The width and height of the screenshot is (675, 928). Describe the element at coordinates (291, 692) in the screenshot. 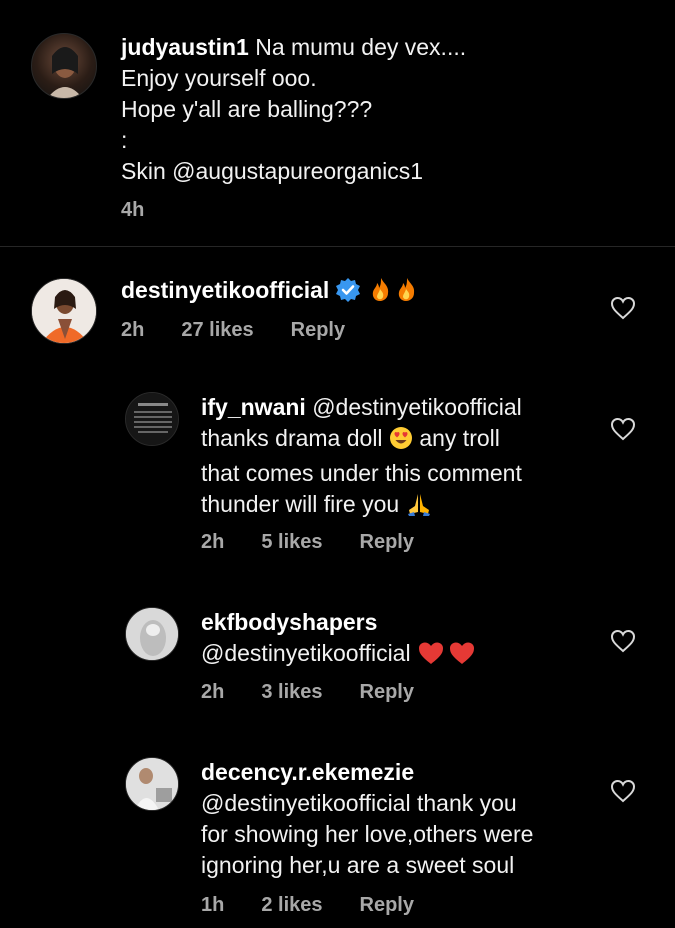

I see `likes-count: 3 likes` at that location.